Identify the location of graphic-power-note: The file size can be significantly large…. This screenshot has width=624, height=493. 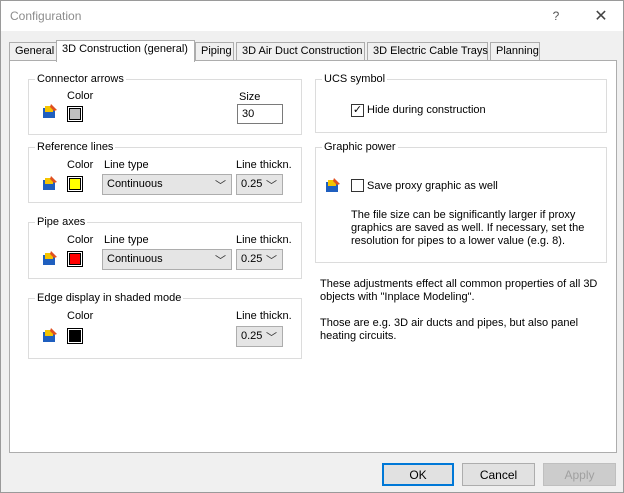
(467, 228).